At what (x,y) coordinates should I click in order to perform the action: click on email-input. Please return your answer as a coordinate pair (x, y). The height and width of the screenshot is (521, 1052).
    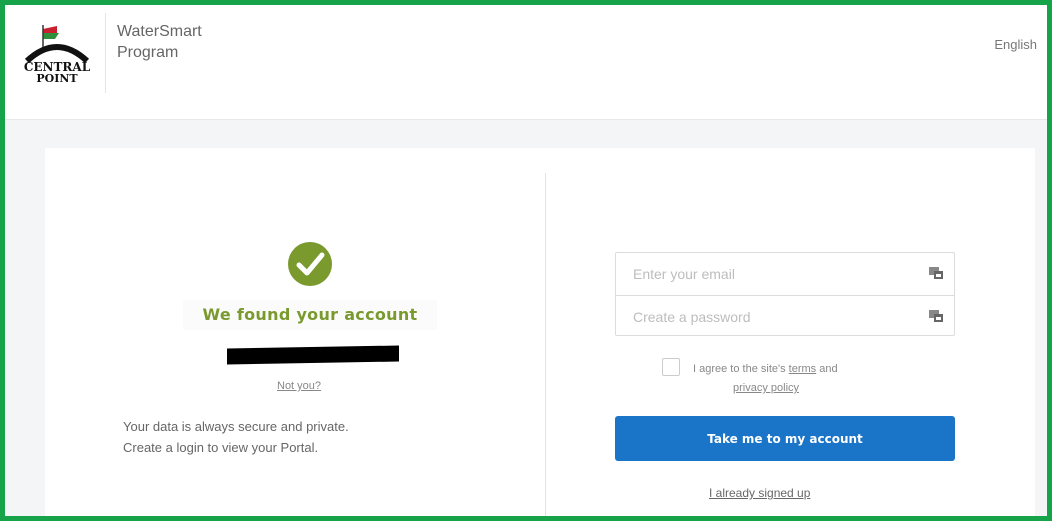
    Looking at the image, I should click on (785, 274).